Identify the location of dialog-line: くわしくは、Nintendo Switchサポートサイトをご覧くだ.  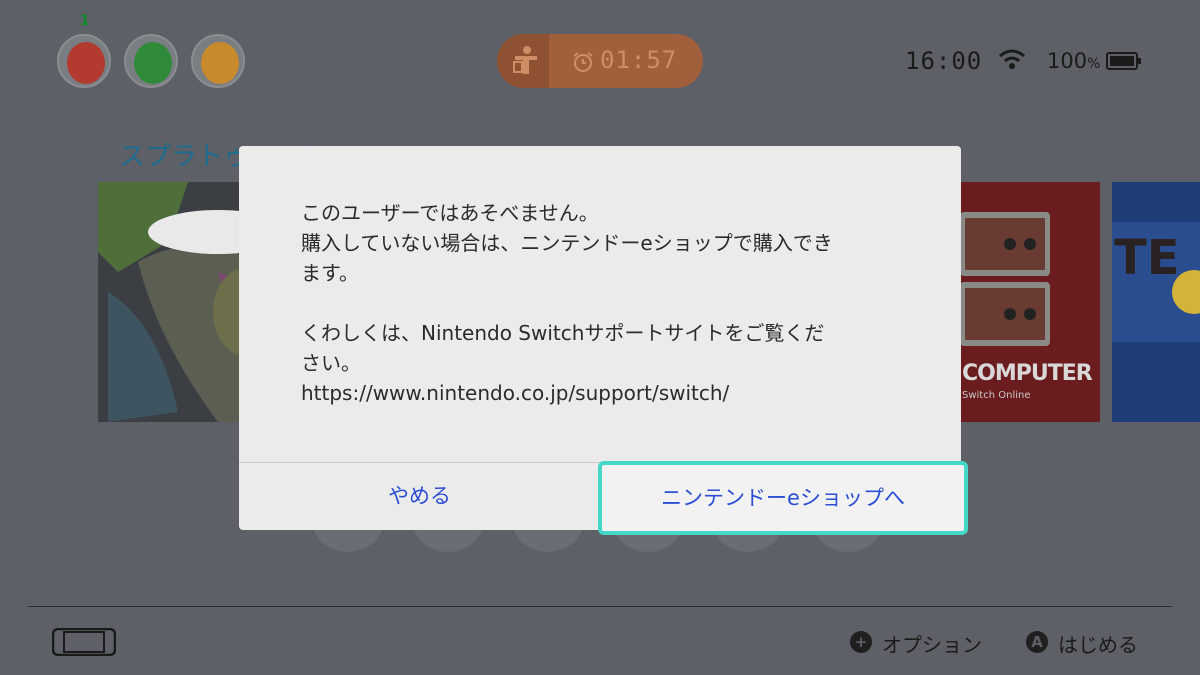
(563, 333).